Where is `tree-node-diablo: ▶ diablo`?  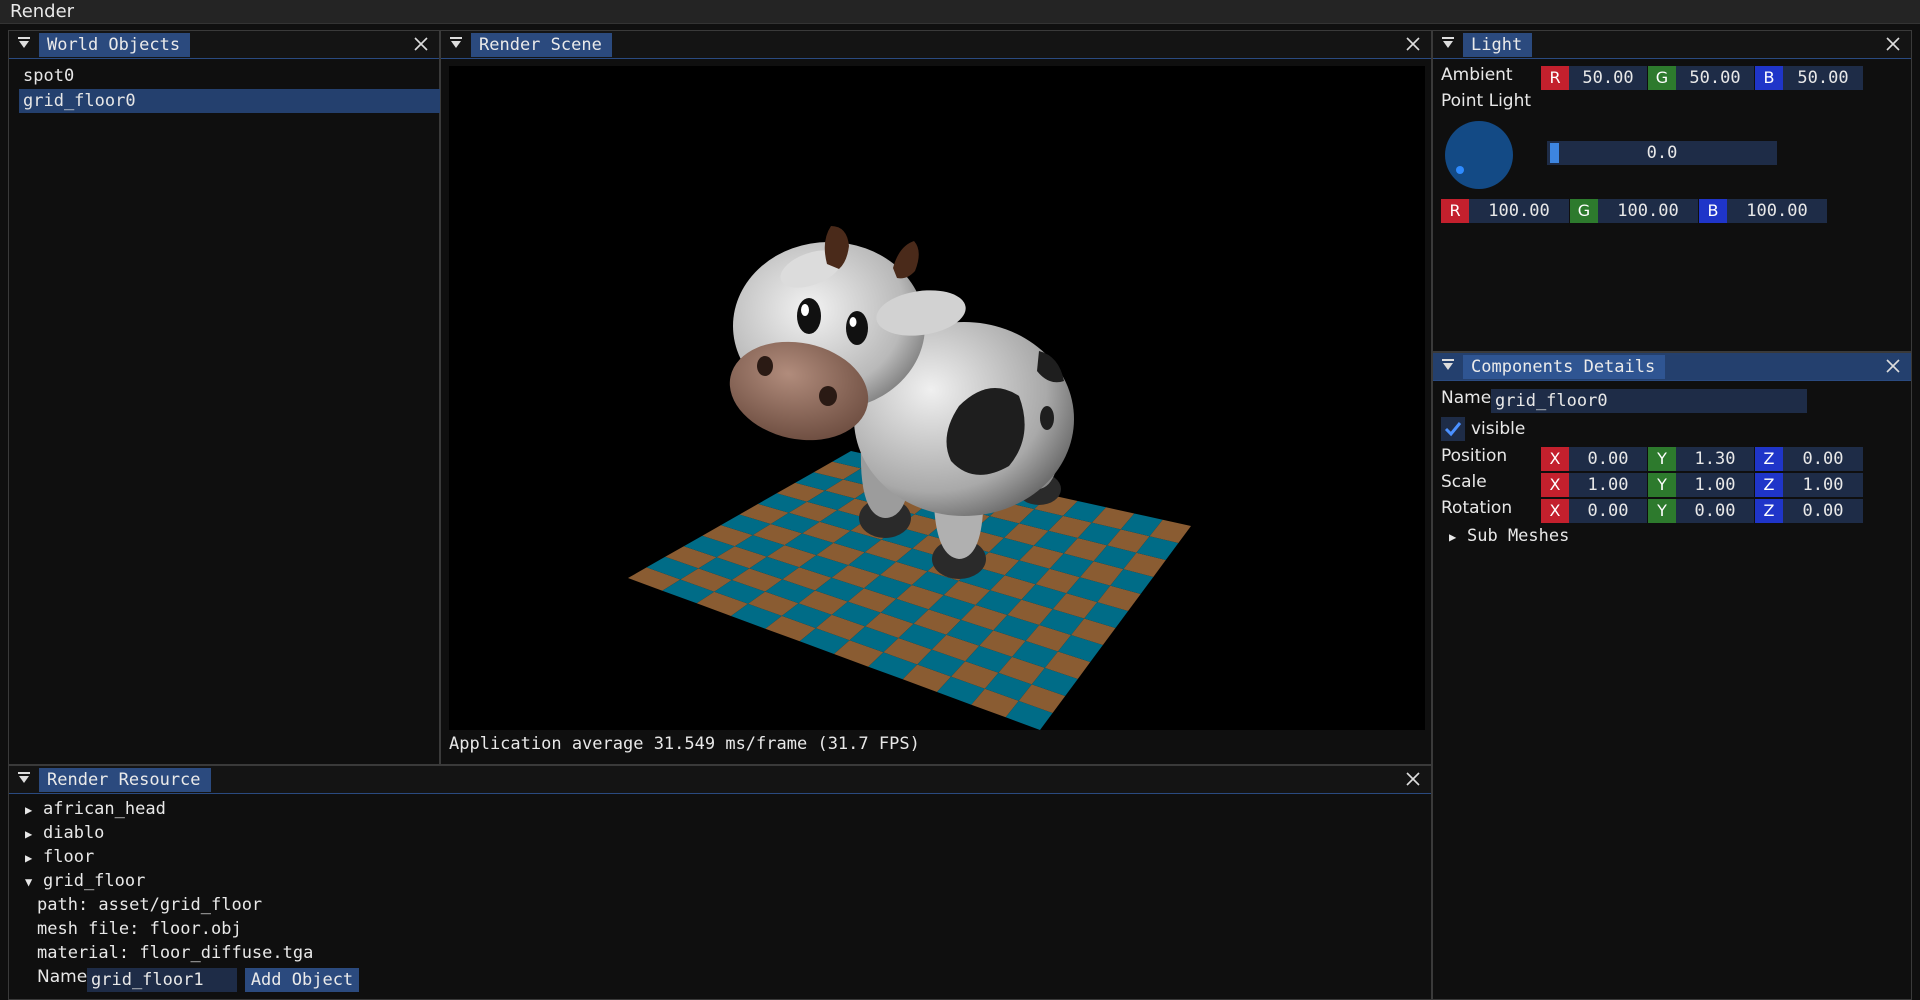
tree-node-diablo: ▶ diablo is located at coordinates (64, 833).